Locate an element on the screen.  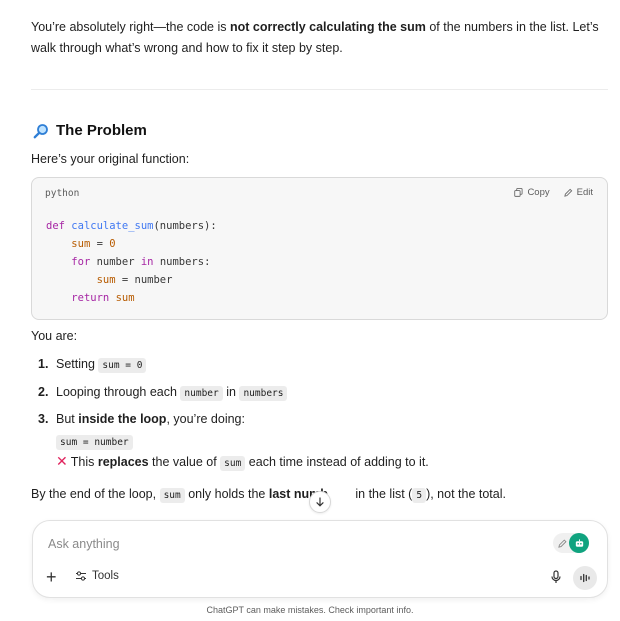
tools-label: Tools is located at coordinates (105, 576).